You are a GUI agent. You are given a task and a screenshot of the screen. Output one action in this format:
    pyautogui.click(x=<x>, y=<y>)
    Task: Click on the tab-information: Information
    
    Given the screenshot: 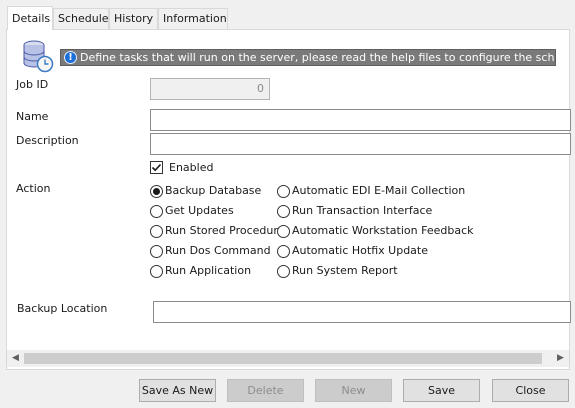 What is the action you would take?
    pyautogui.click(x=193, y=18)
    